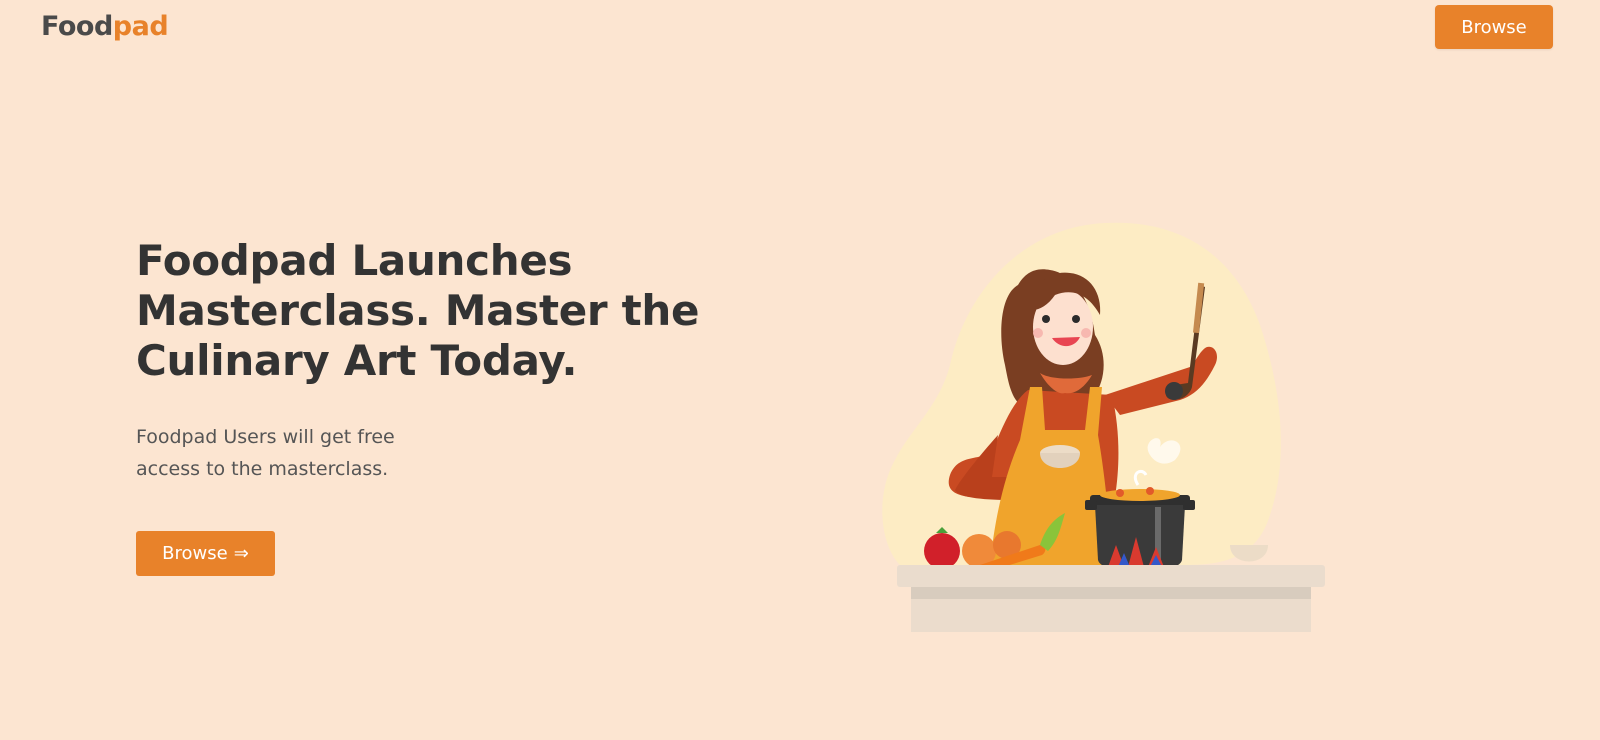 The height and width of the screenshot is (740, 1600). I want to click on logo: Foodpad, so click(105, 27).